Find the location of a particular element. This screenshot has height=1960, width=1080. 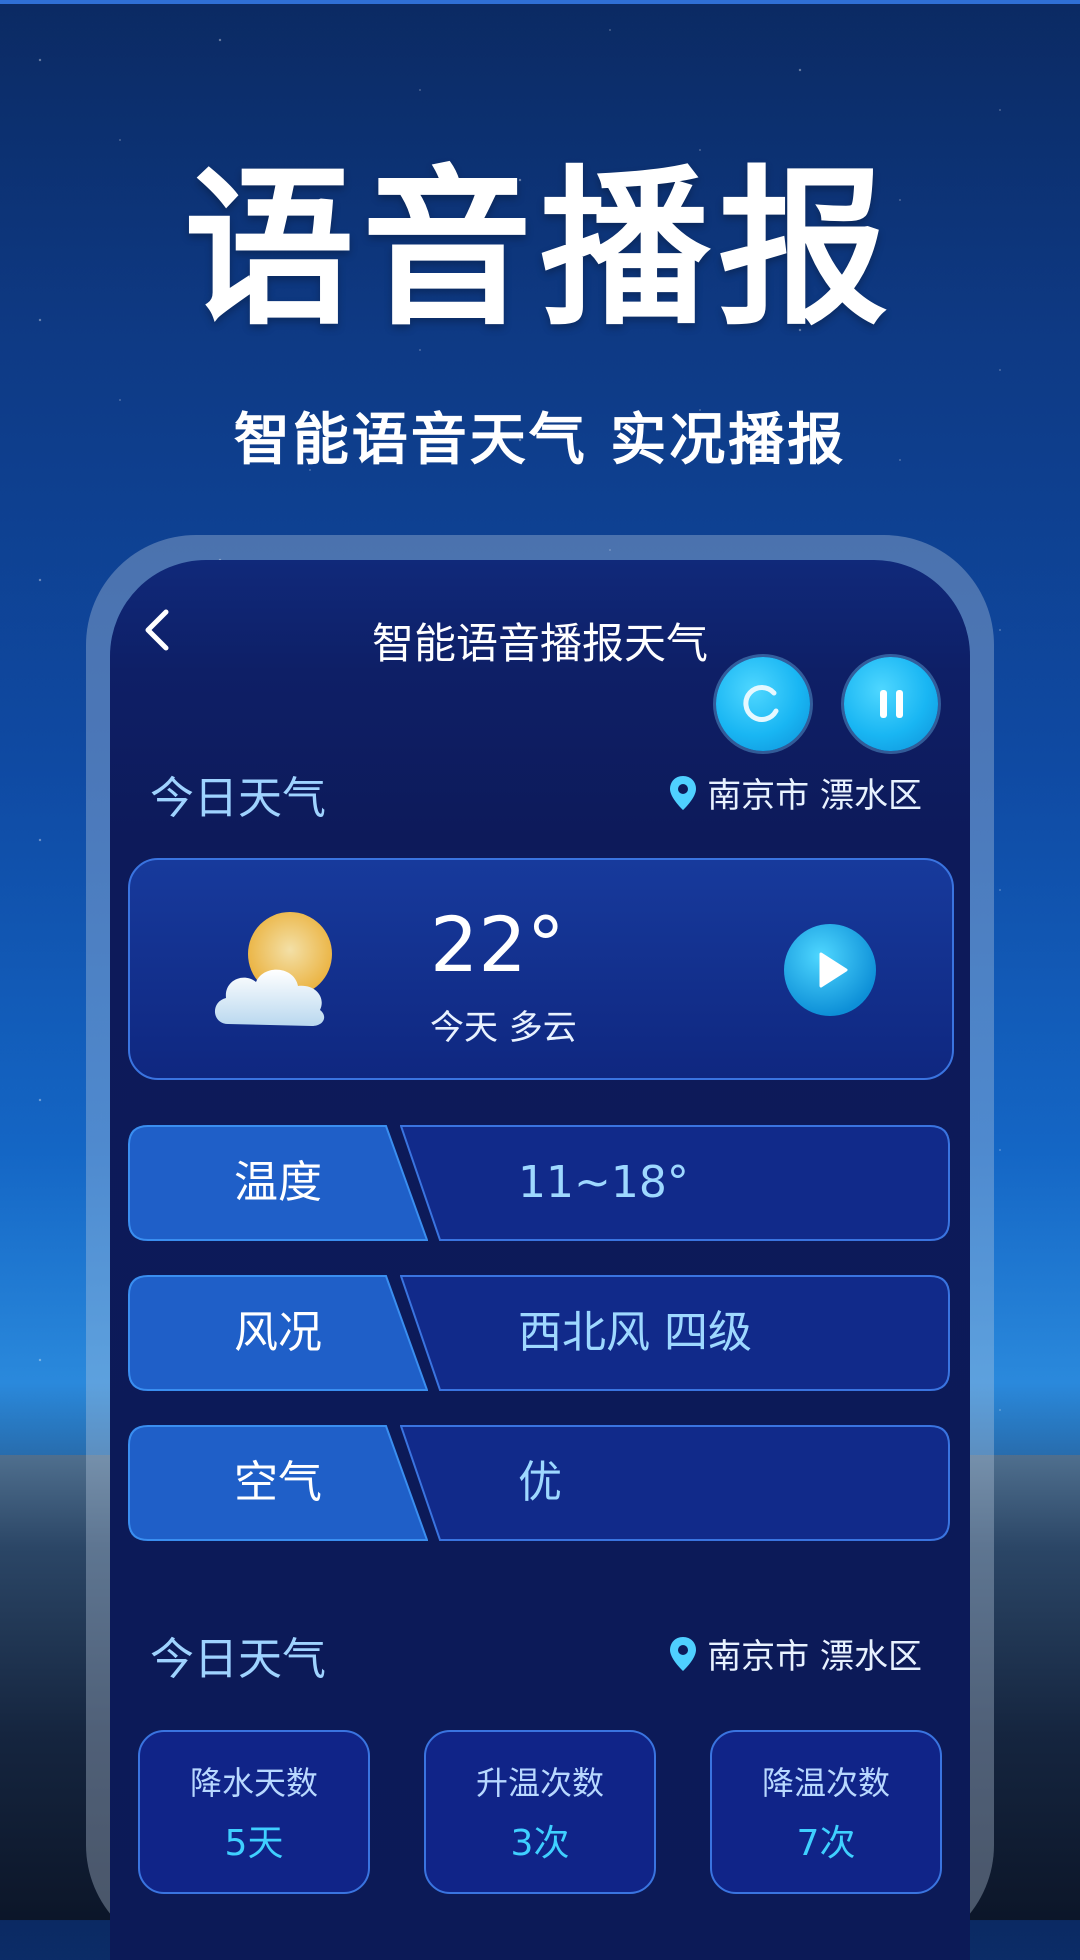

refresh-icon is located at coordinates (761, 703).